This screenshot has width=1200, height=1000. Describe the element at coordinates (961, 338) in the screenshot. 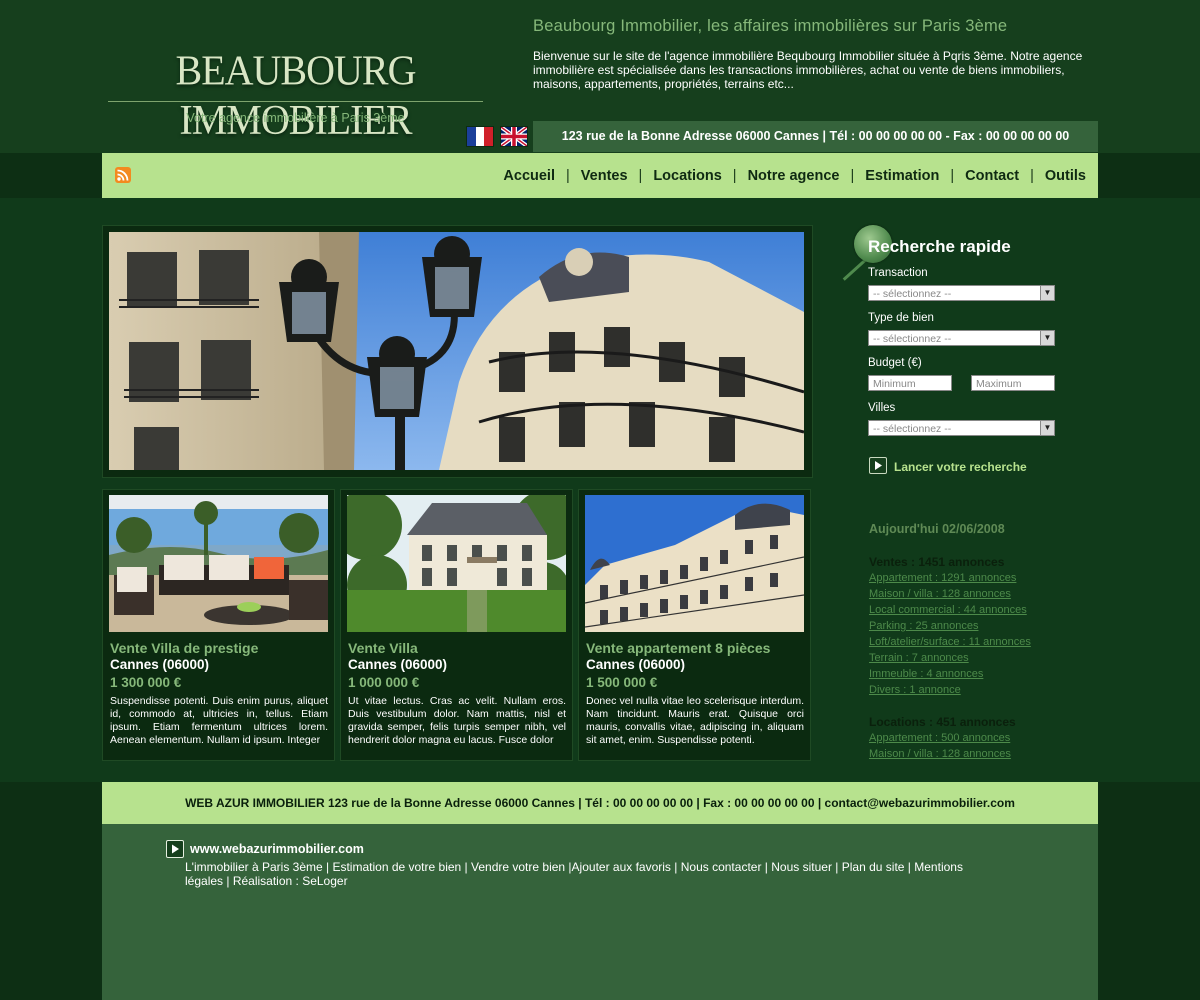

I see `type-select: -- sélectionnez -- ▼` at that location.